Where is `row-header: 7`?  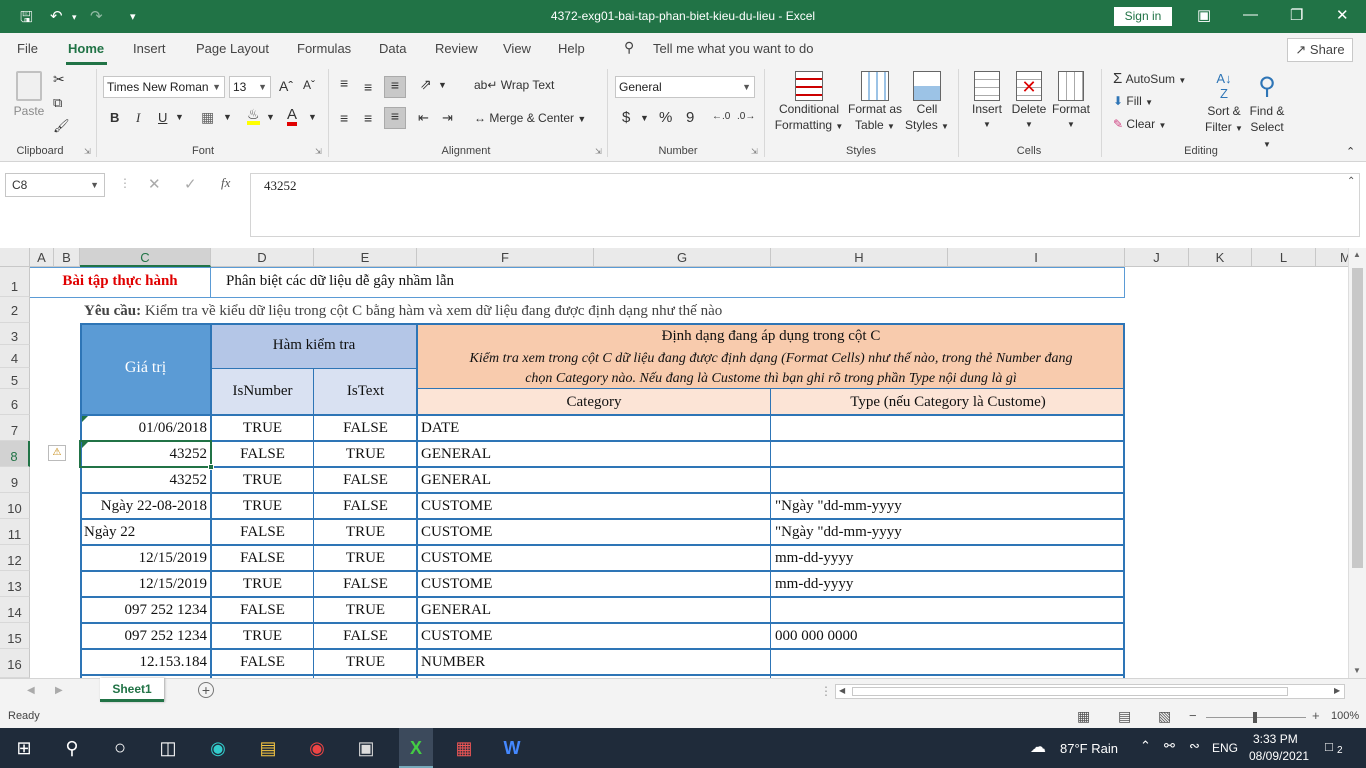 row-header: 7 is located at coordinates (15, 428).